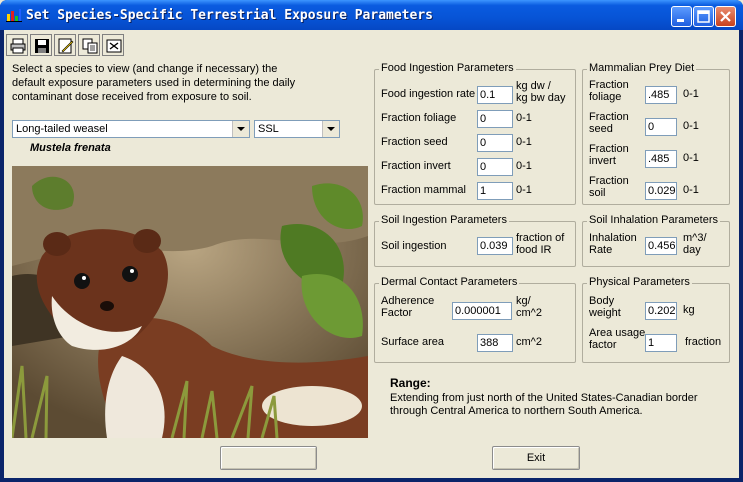 The image size is (743, 482). What do you see at coordinates (268, 458) in the screenshot?
I see `blank-button` at bounding box center [268, 458].